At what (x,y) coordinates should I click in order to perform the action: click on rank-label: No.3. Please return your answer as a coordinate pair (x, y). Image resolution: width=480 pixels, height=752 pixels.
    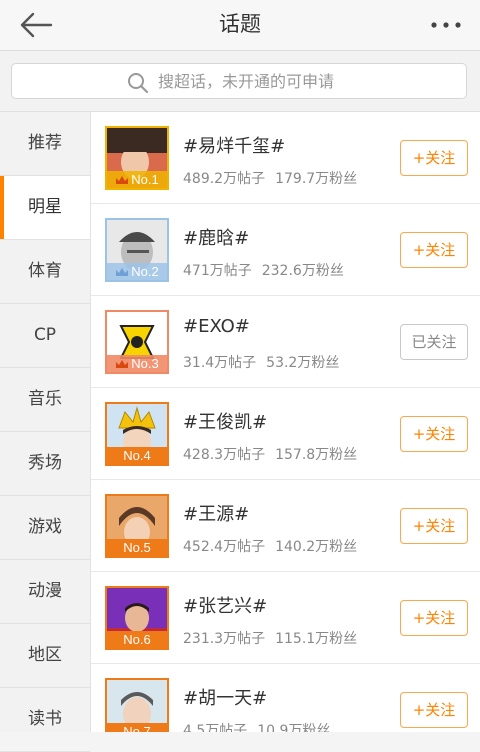
    Looking at the image, I should click on (145, 363).